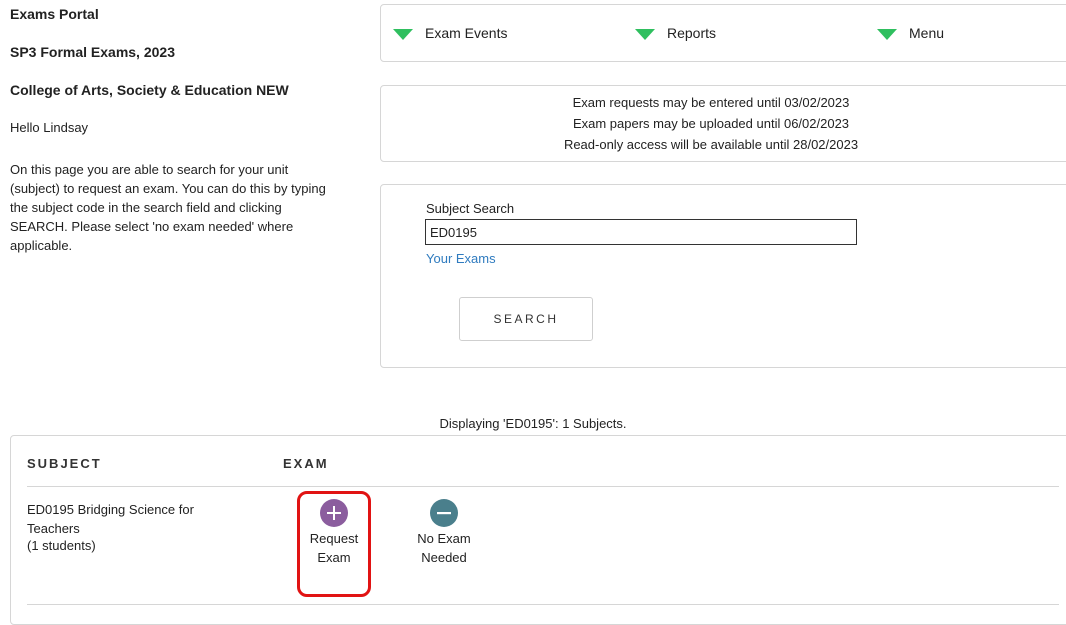 This screenshot has width=1066, height=625. What do you see at coordinates (306, 463) in the screenshot?
I see `column-header-exam: EXAM` at bounding box center [306, 463].